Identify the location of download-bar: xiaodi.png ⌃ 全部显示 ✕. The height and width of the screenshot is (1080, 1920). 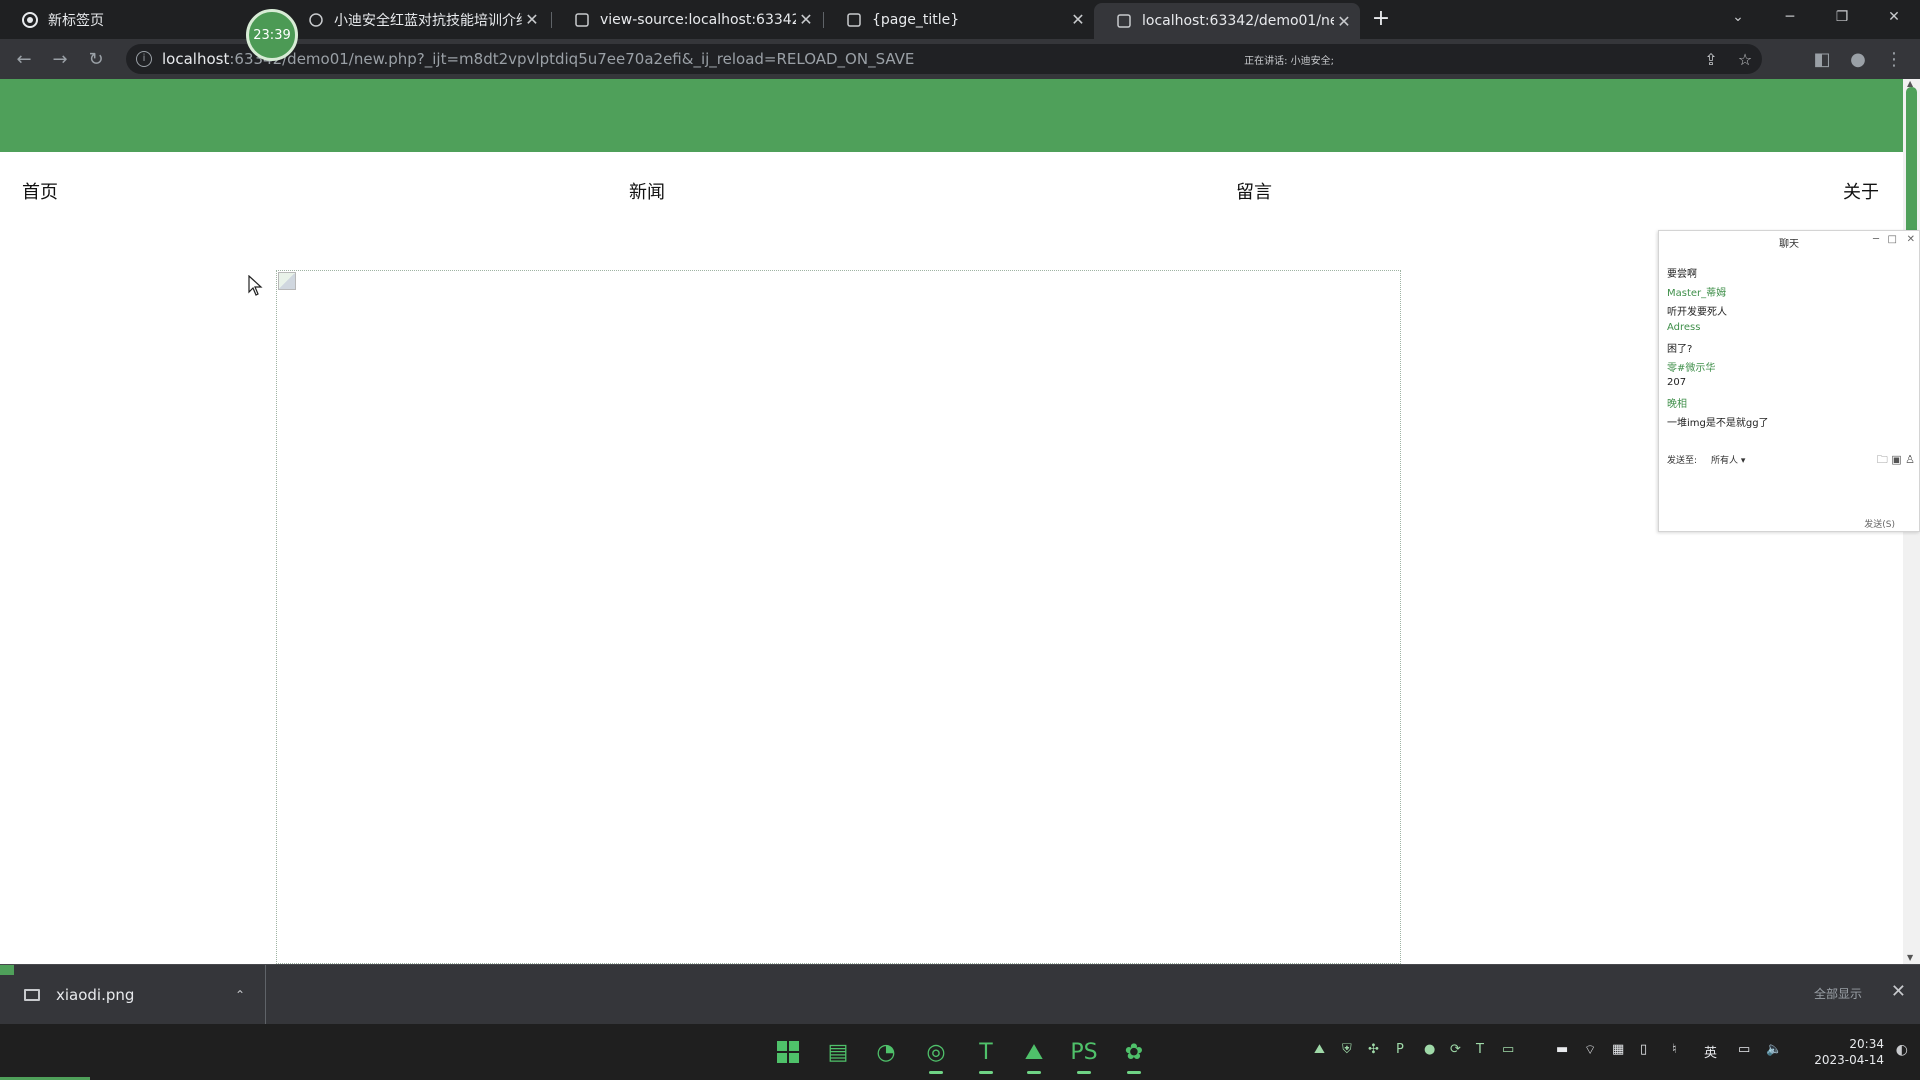
(960, 994).